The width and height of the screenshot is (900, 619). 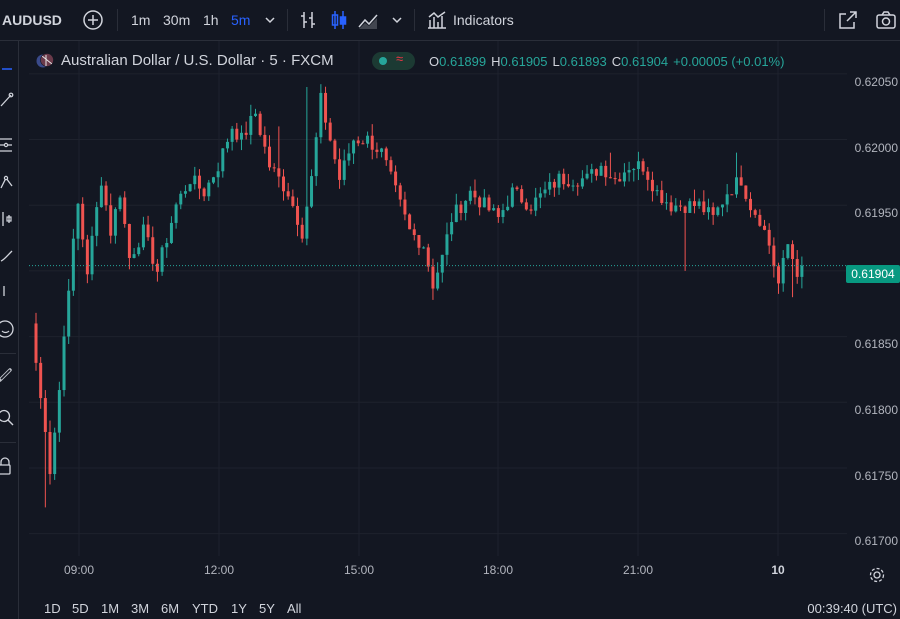 I want to click on last-price-label: 0.61904, so click(x=873, y=274).